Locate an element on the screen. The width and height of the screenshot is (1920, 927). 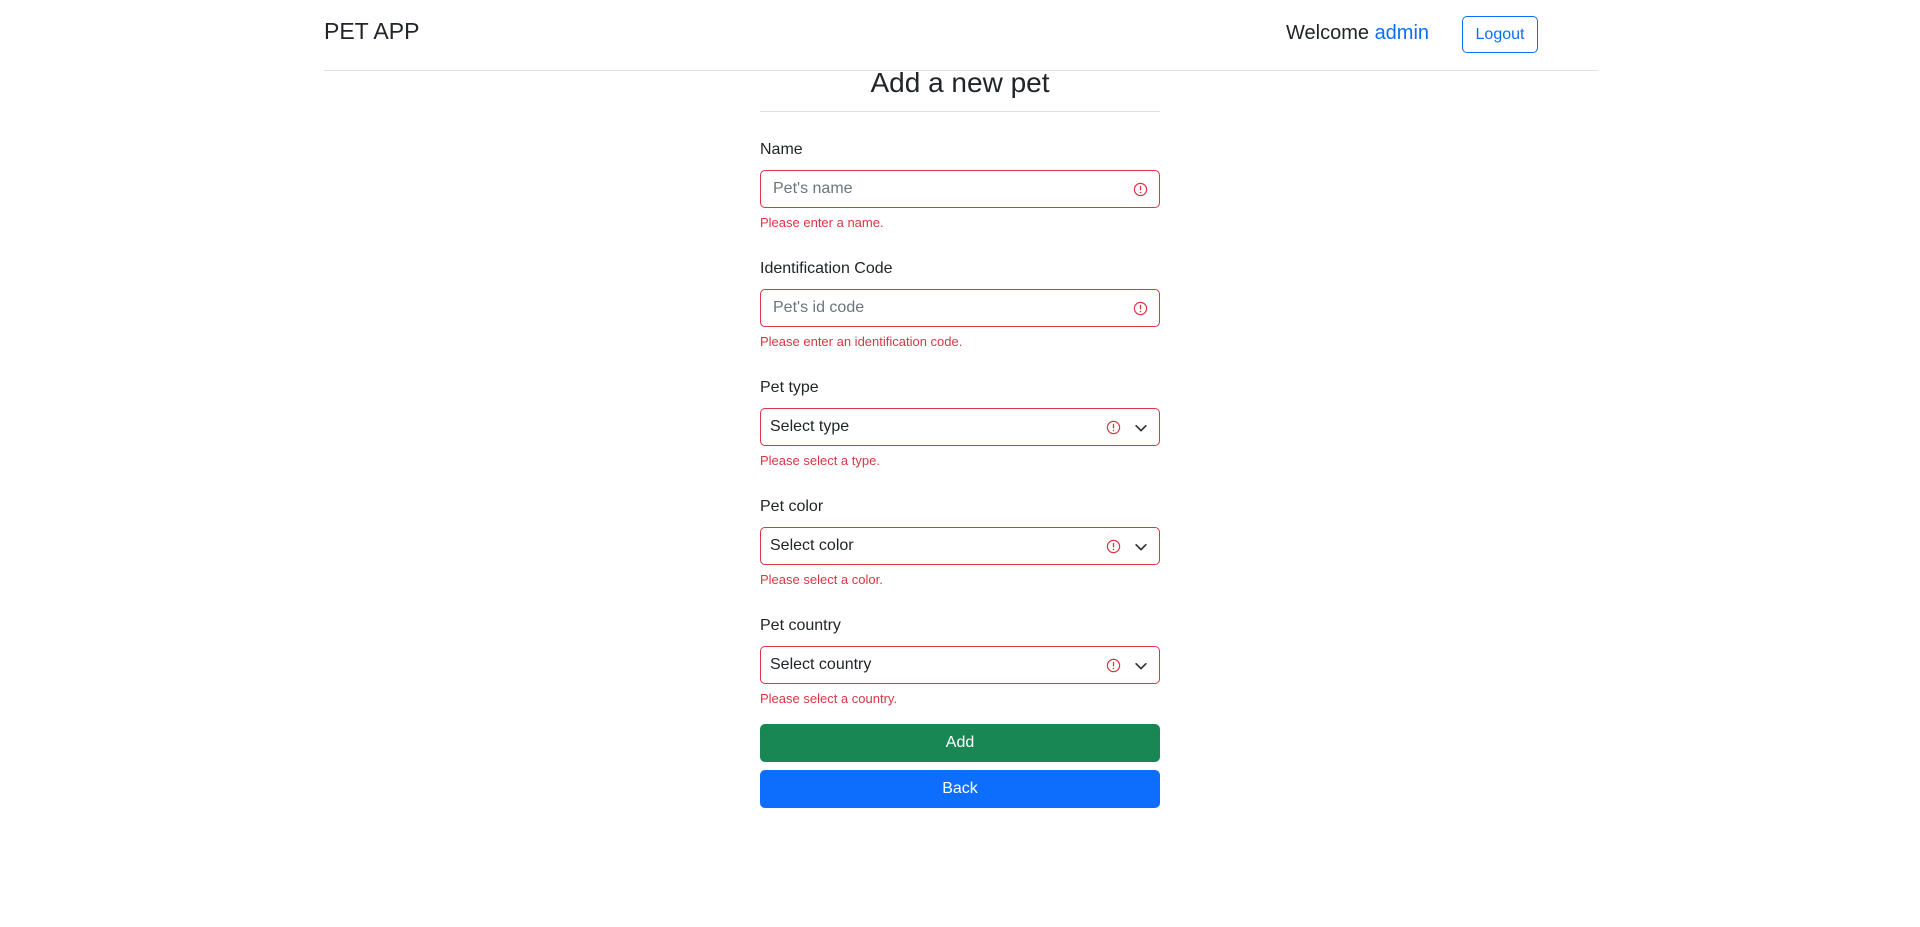
pet-color-select: Select color is located at coordinates (960, 546).